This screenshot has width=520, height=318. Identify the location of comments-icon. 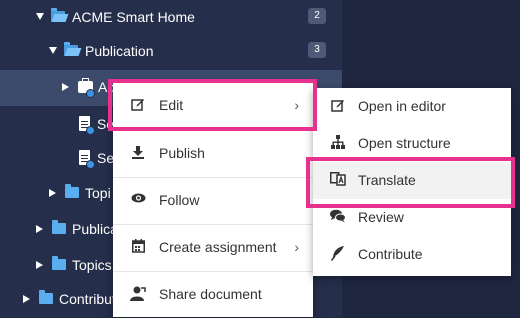
(338, 217).